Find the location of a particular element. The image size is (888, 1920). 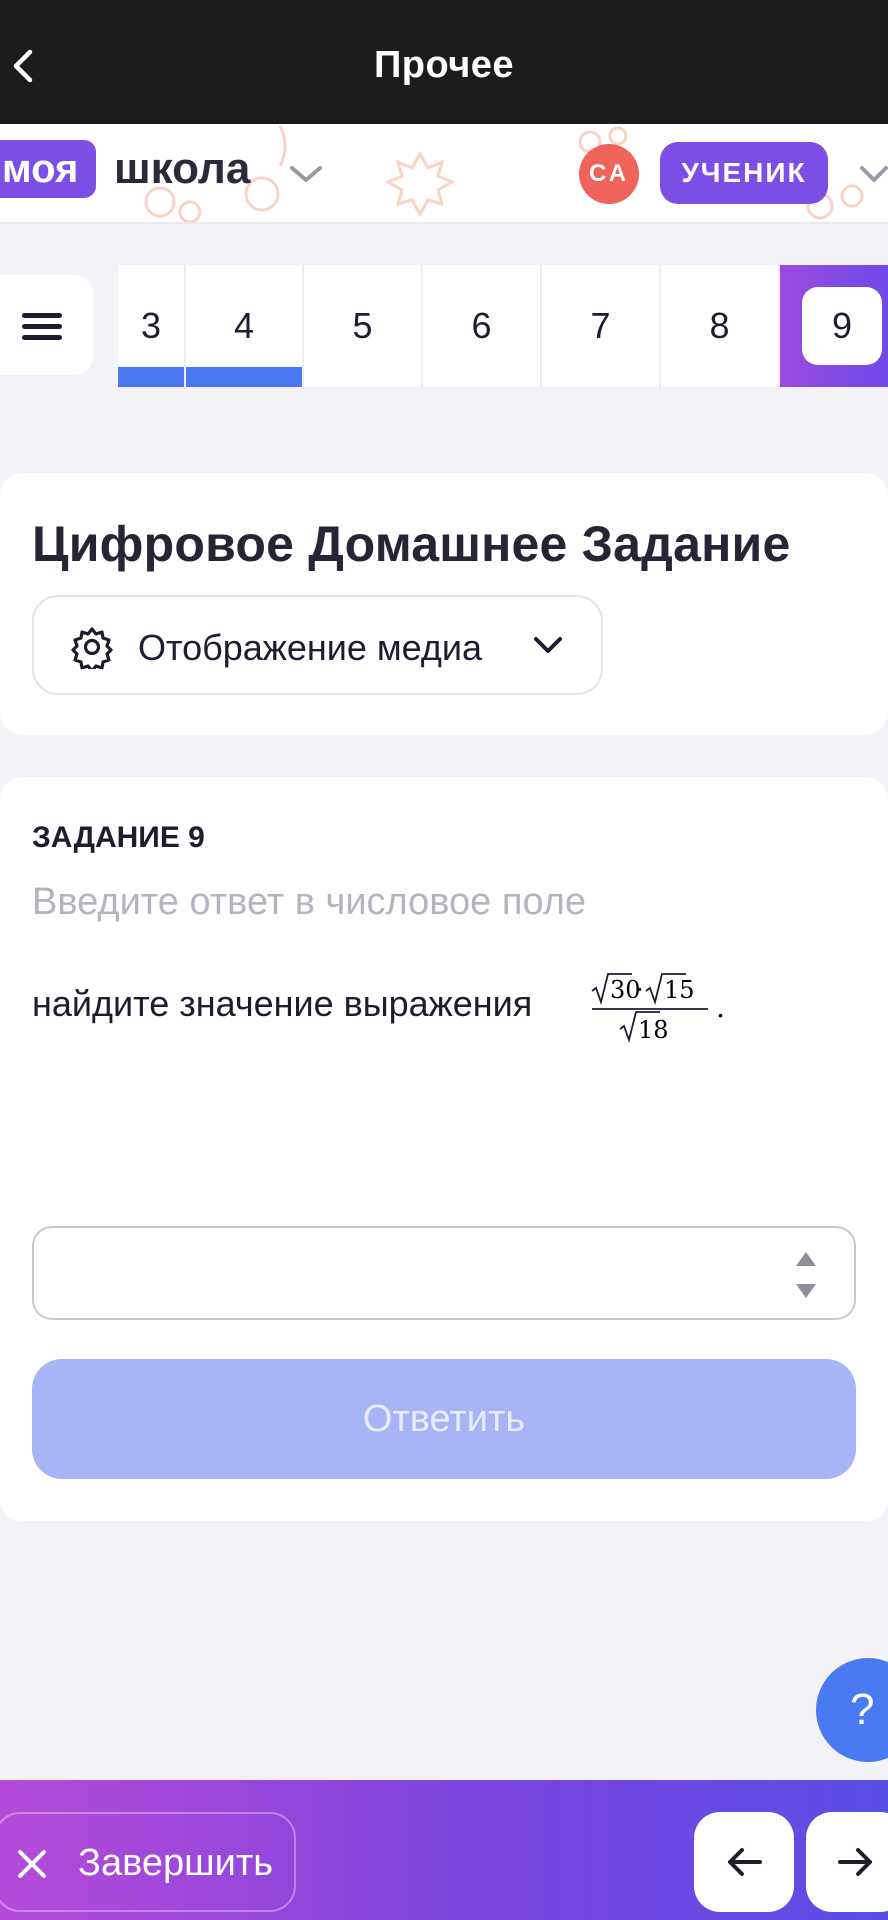

task-tabs: 3 4 5 6 7 8 9 is located at coordinates (503, 326).